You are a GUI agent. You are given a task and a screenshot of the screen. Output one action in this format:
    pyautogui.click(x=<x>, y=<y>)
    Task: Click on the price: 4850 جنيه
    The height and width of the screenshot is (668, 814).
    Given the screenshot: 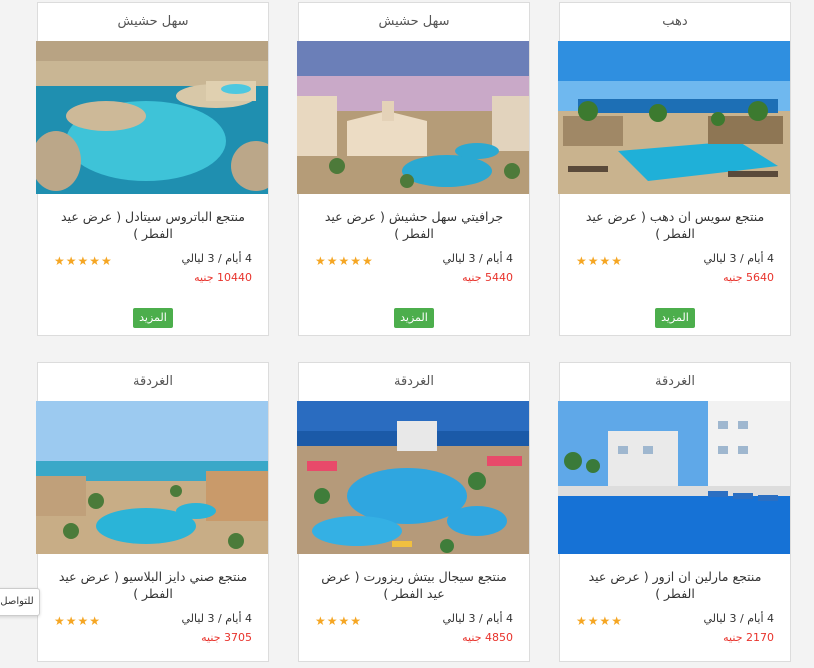 What is the action you would take?
    pyautogui.click(x=487, y=637)
    